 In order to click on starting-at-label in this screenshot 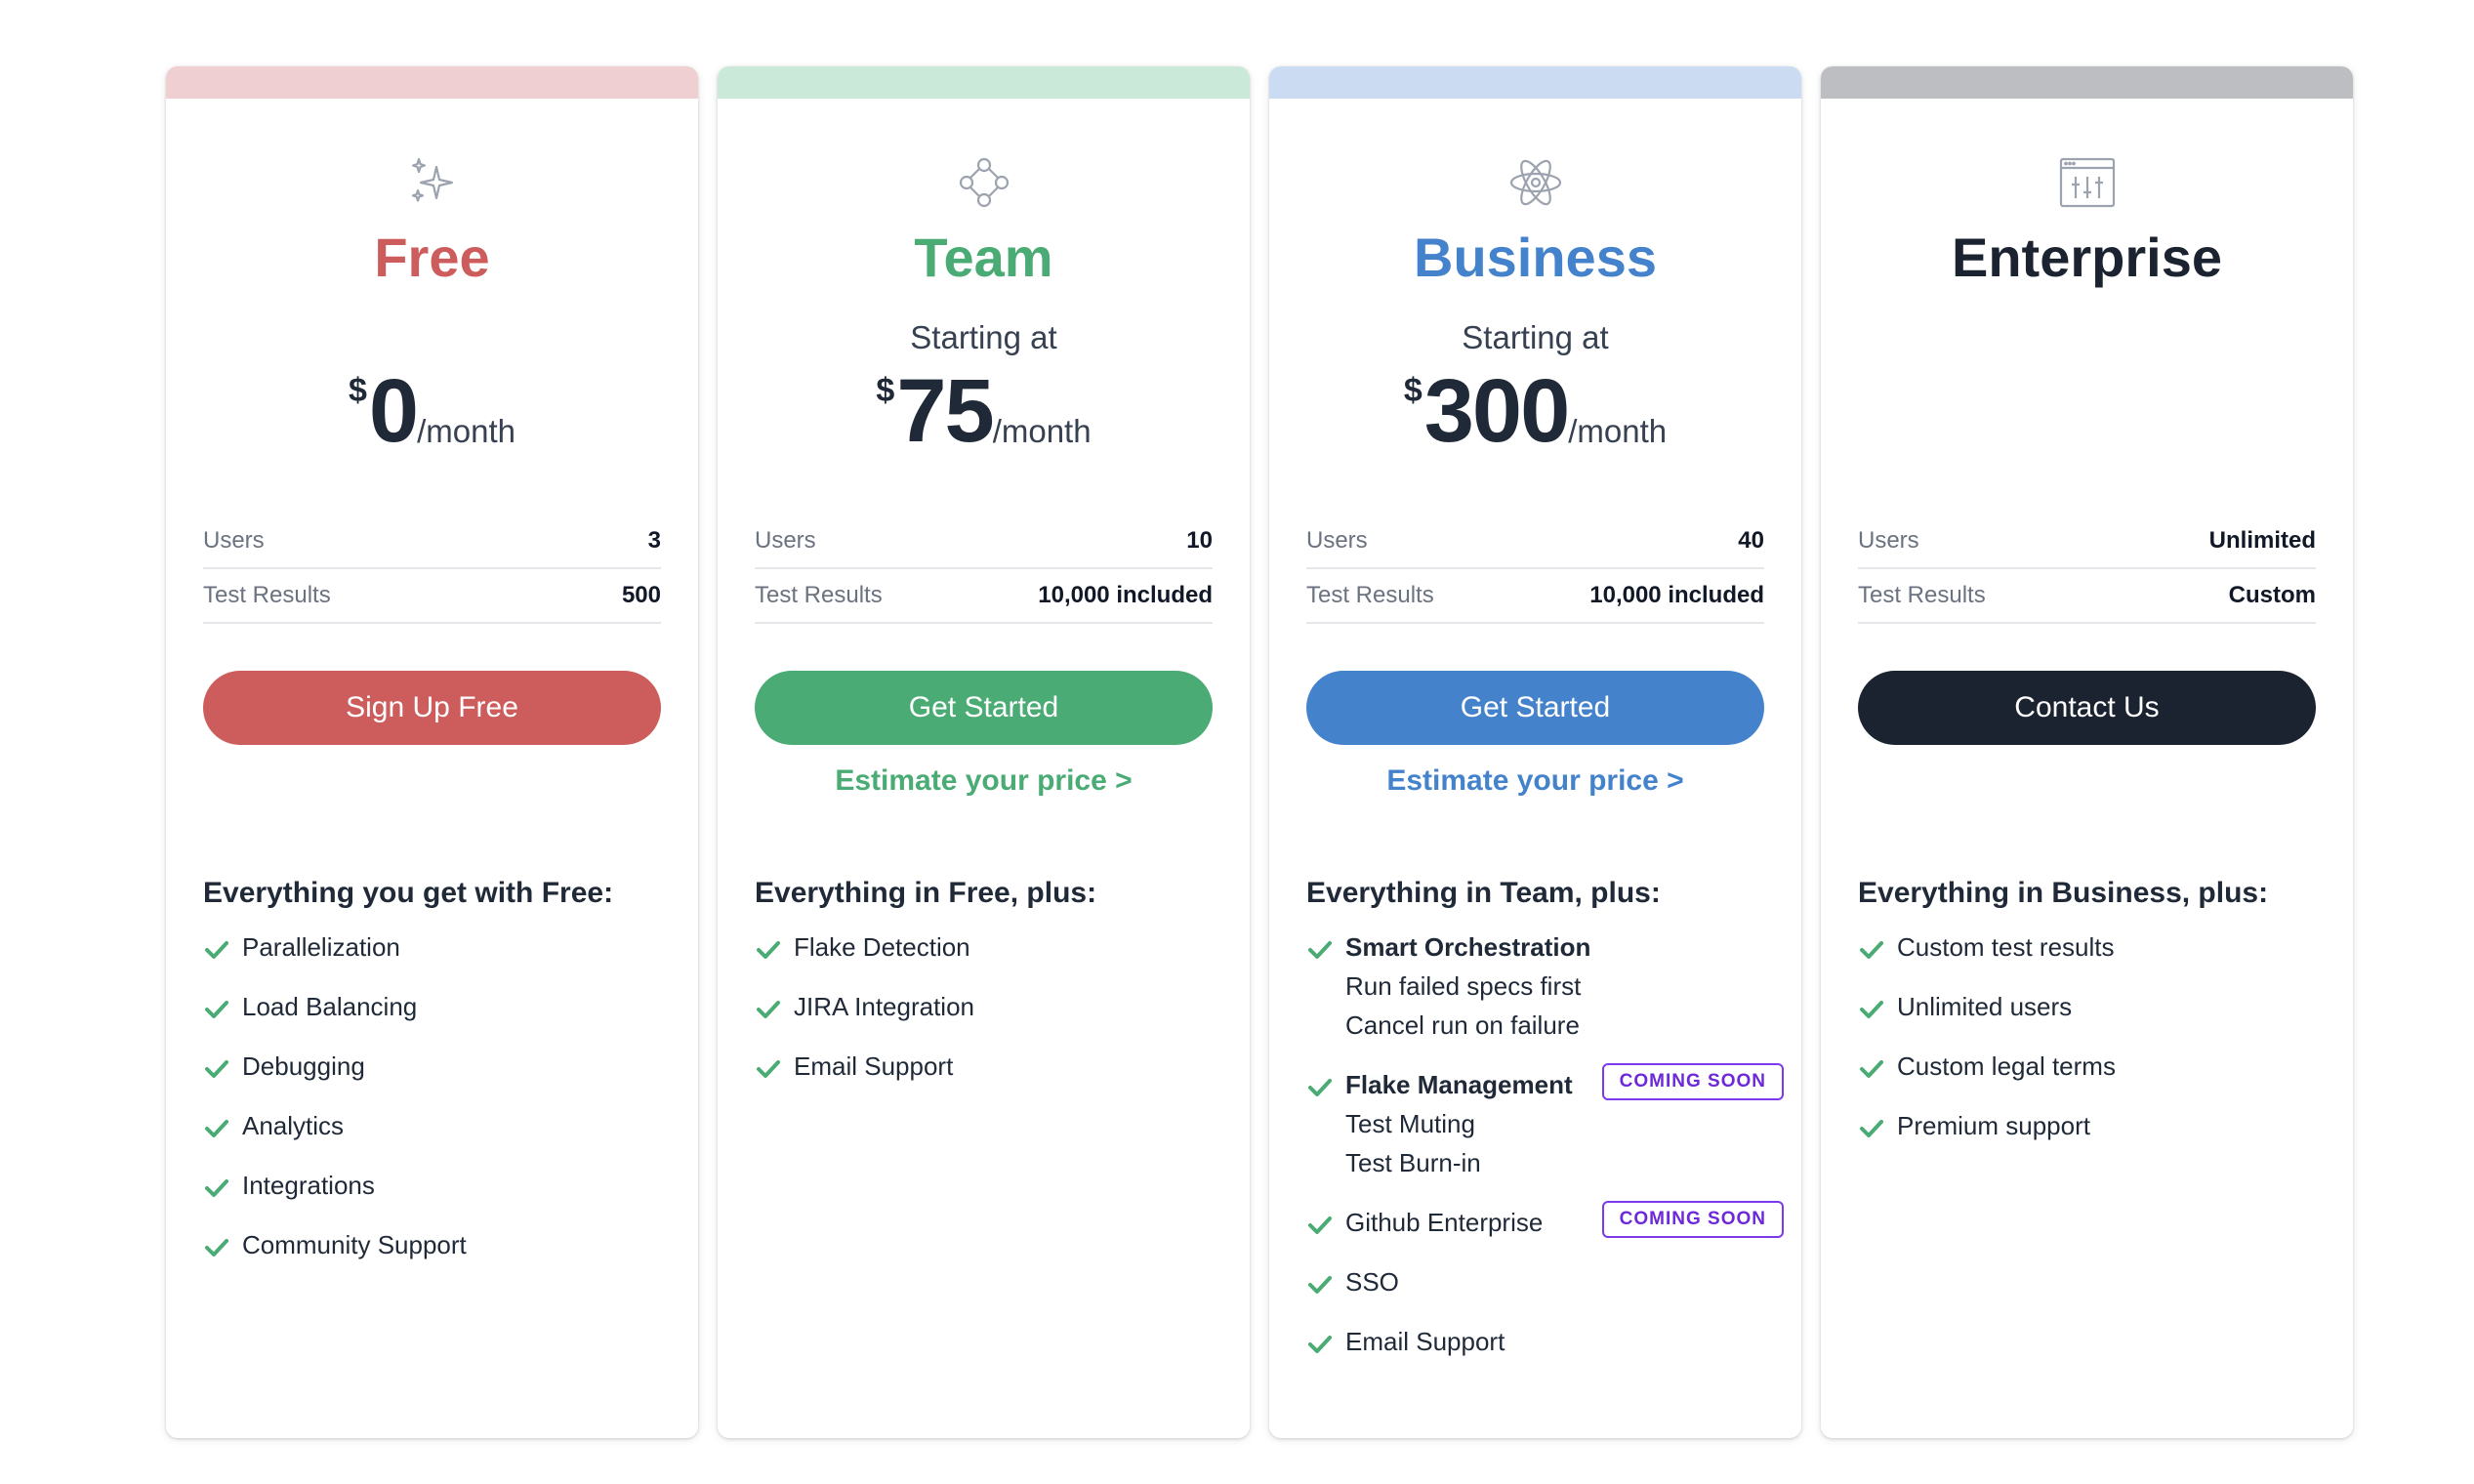, I will do `click(2087, 338)`.